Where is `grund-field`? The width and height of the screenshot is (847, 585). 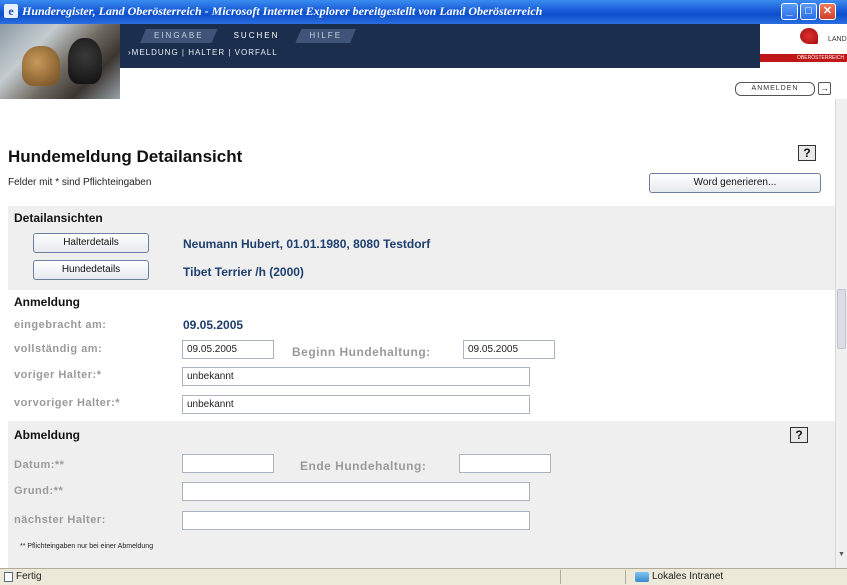 grund-field is located at coordinates (356, 491).